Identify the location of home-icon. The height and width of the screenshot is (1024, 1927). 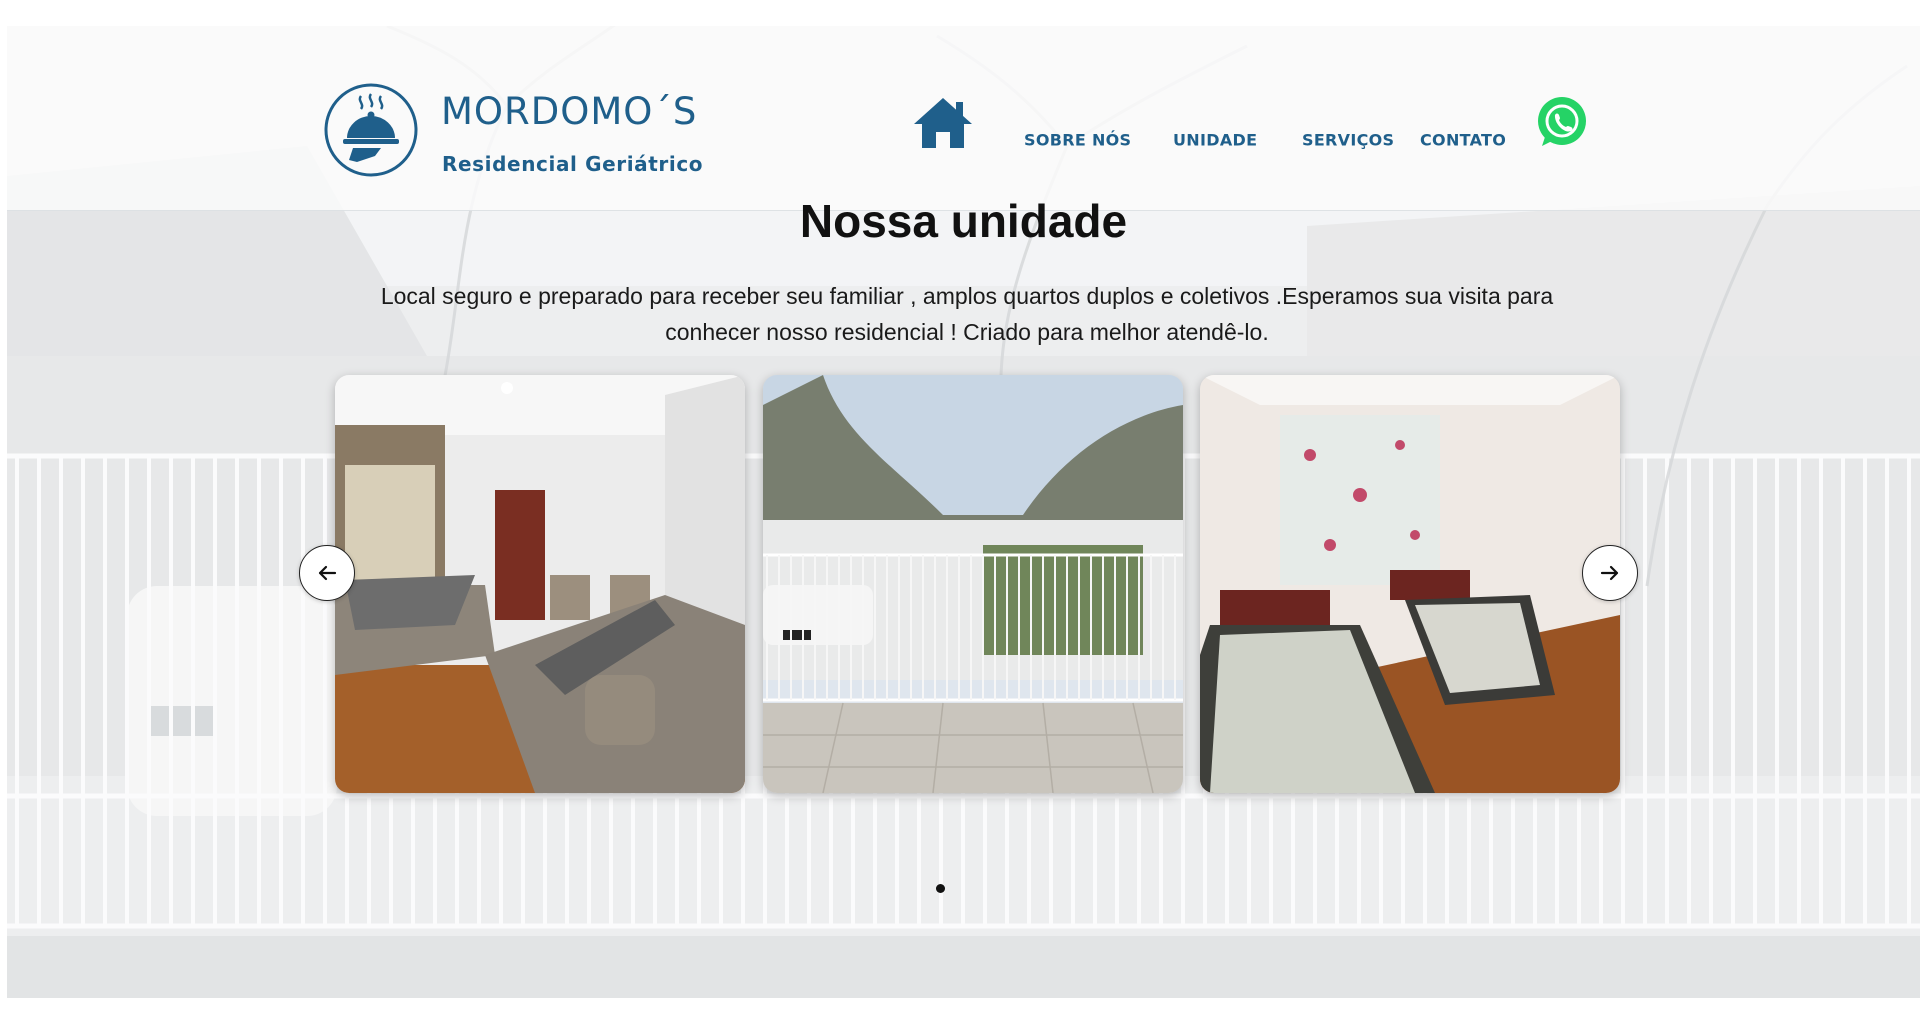
(943, 123).